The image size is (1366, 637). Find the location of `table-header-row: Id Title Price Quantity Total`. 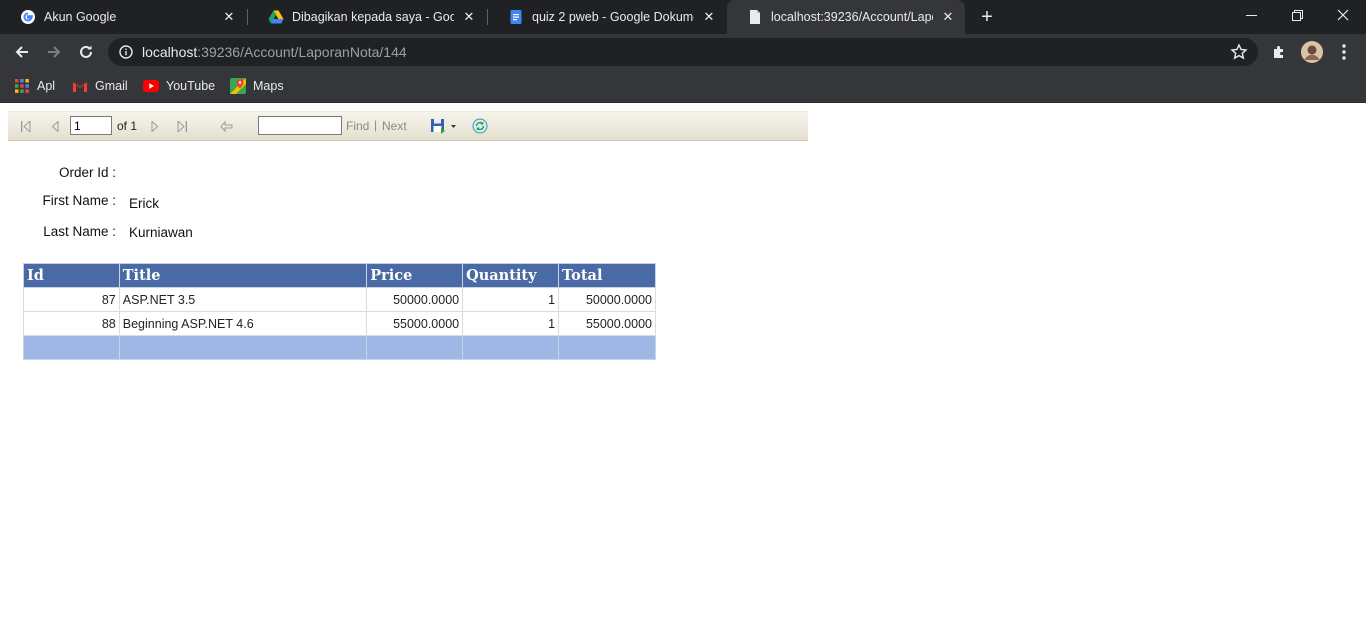

table-header-row: Id Title Price Quantity Total is located at coordinates (339, 275).